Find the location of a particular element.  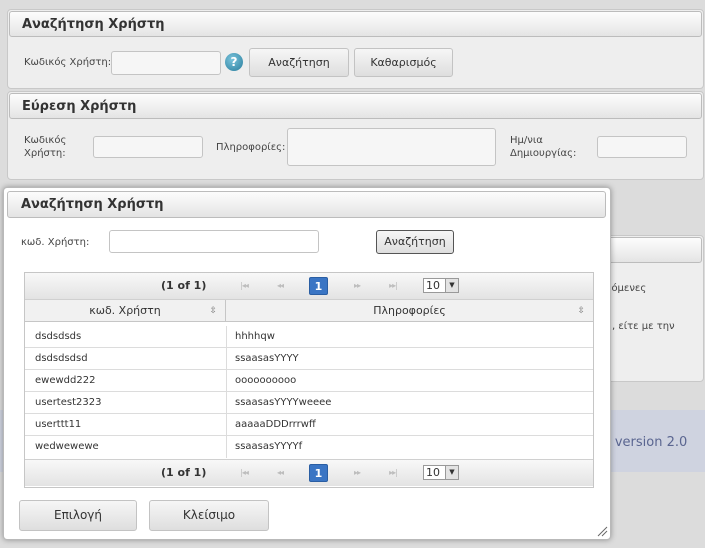

column-header-info: Πληροφορίες ⇳ is located at coordinates (409, 311).